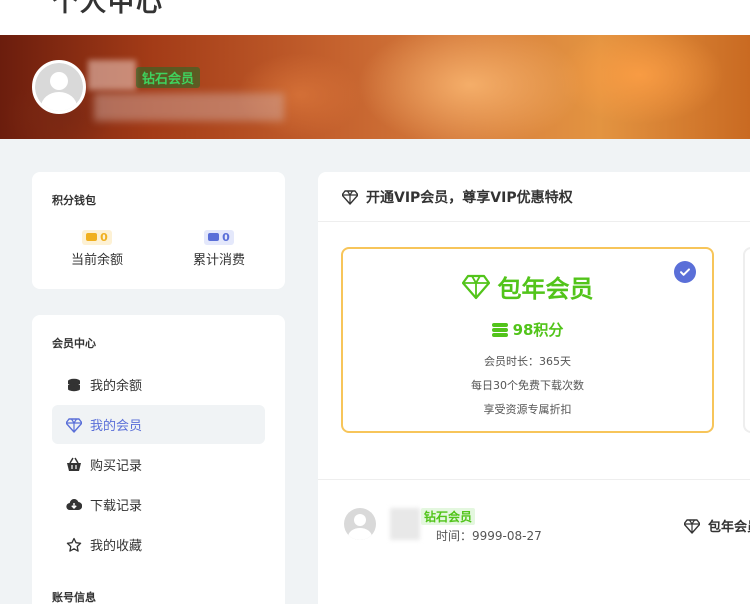  I want to click on plan-price: 98积分, so click(527, 329).